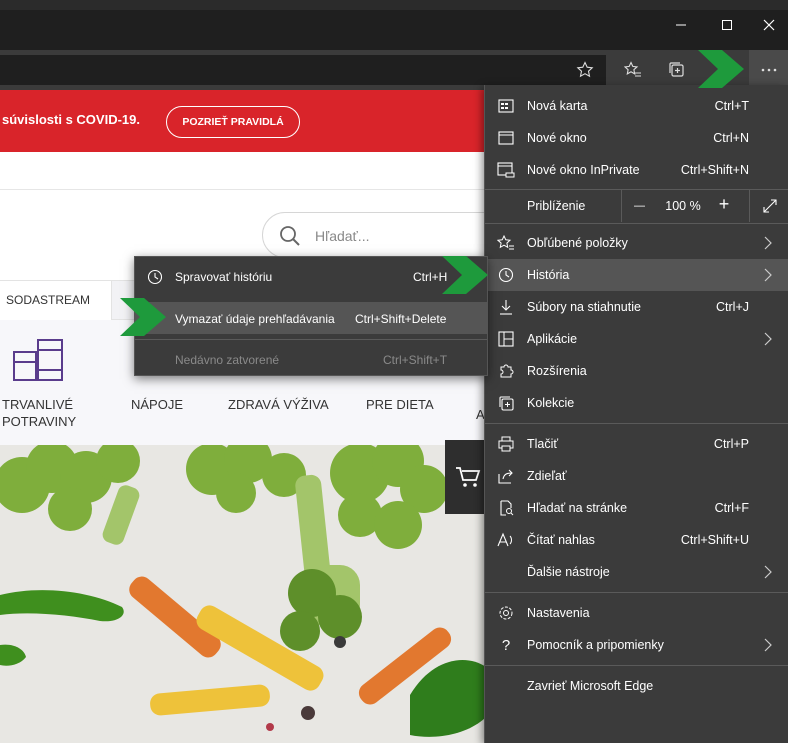  I want to click on menu-item-shortcut: Ctrl+Shift+N, so click(714, 170).